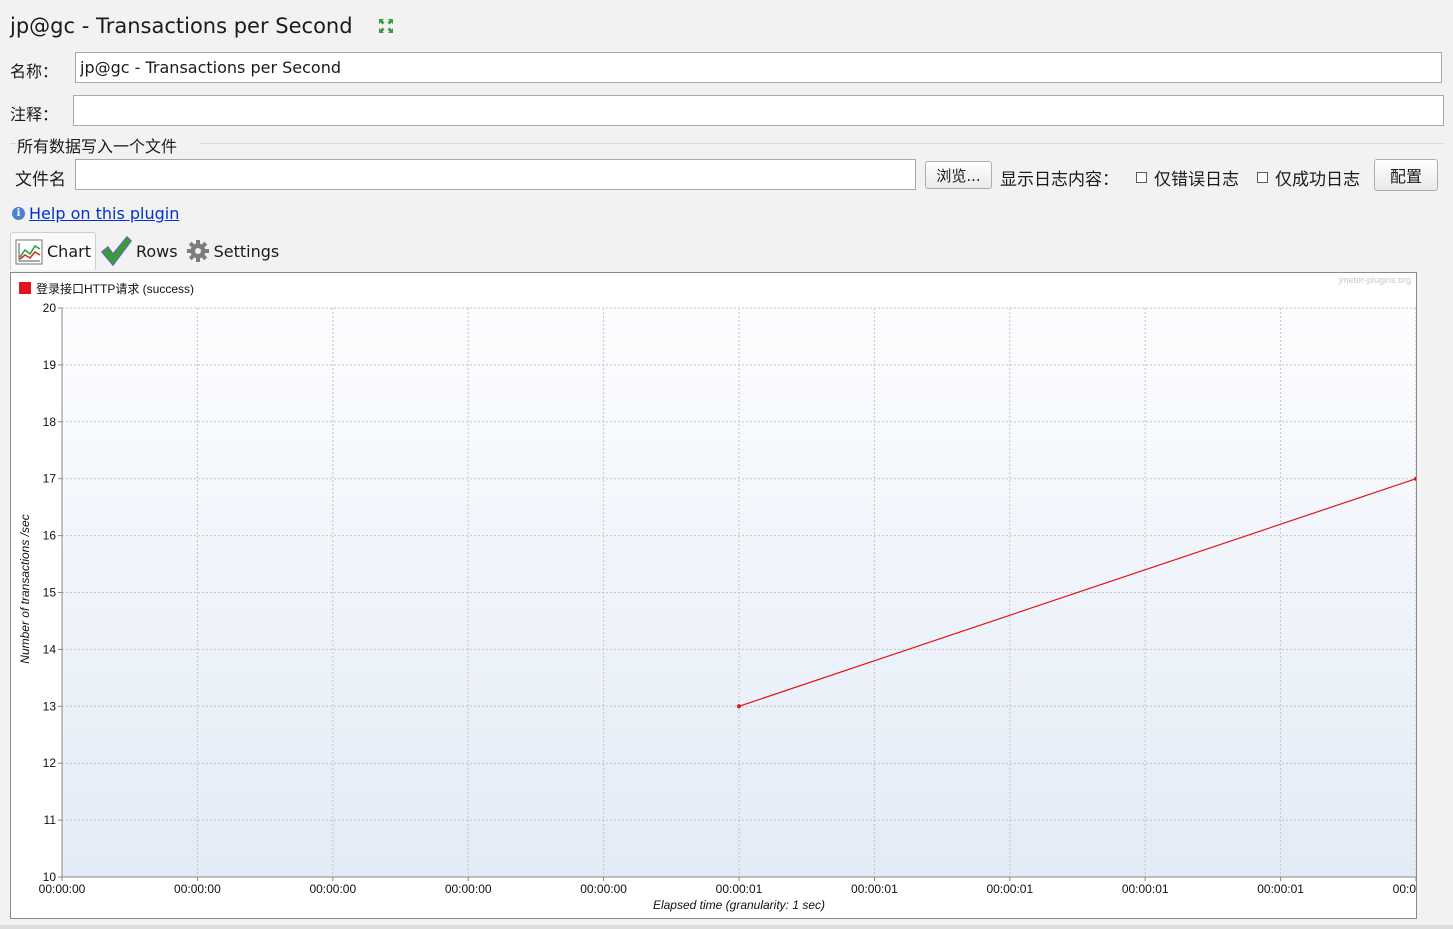  I want to click on title-row: jp@gc - Transactions per Second, so click(202, 26).